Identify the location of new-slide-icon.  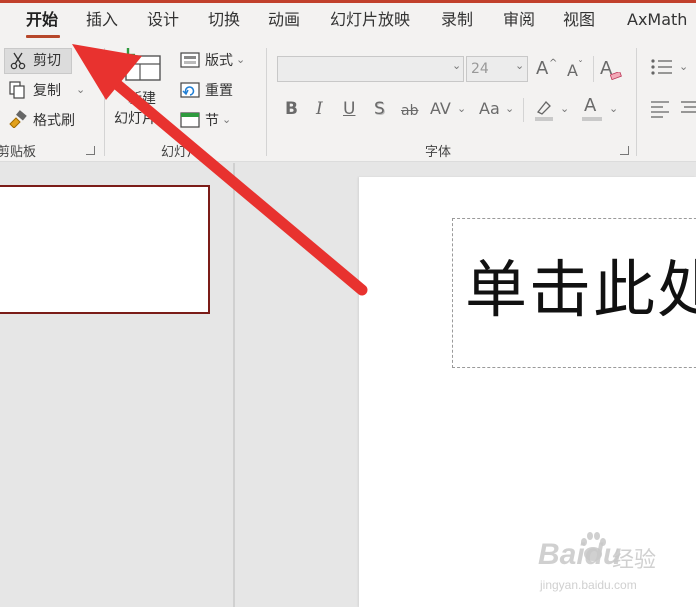
(141, 66).